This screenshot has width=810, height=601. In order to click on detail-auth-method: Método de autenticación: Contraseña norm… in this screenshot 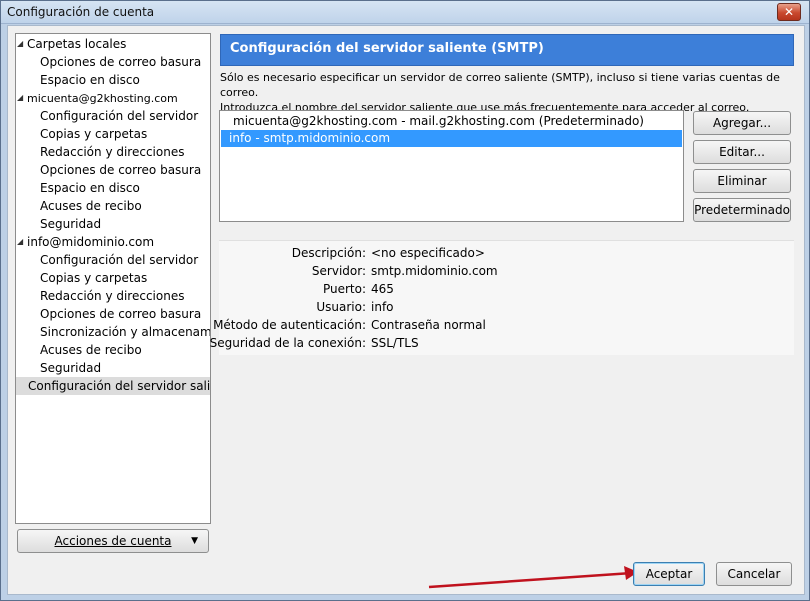, I will do `click(503, 325)`.